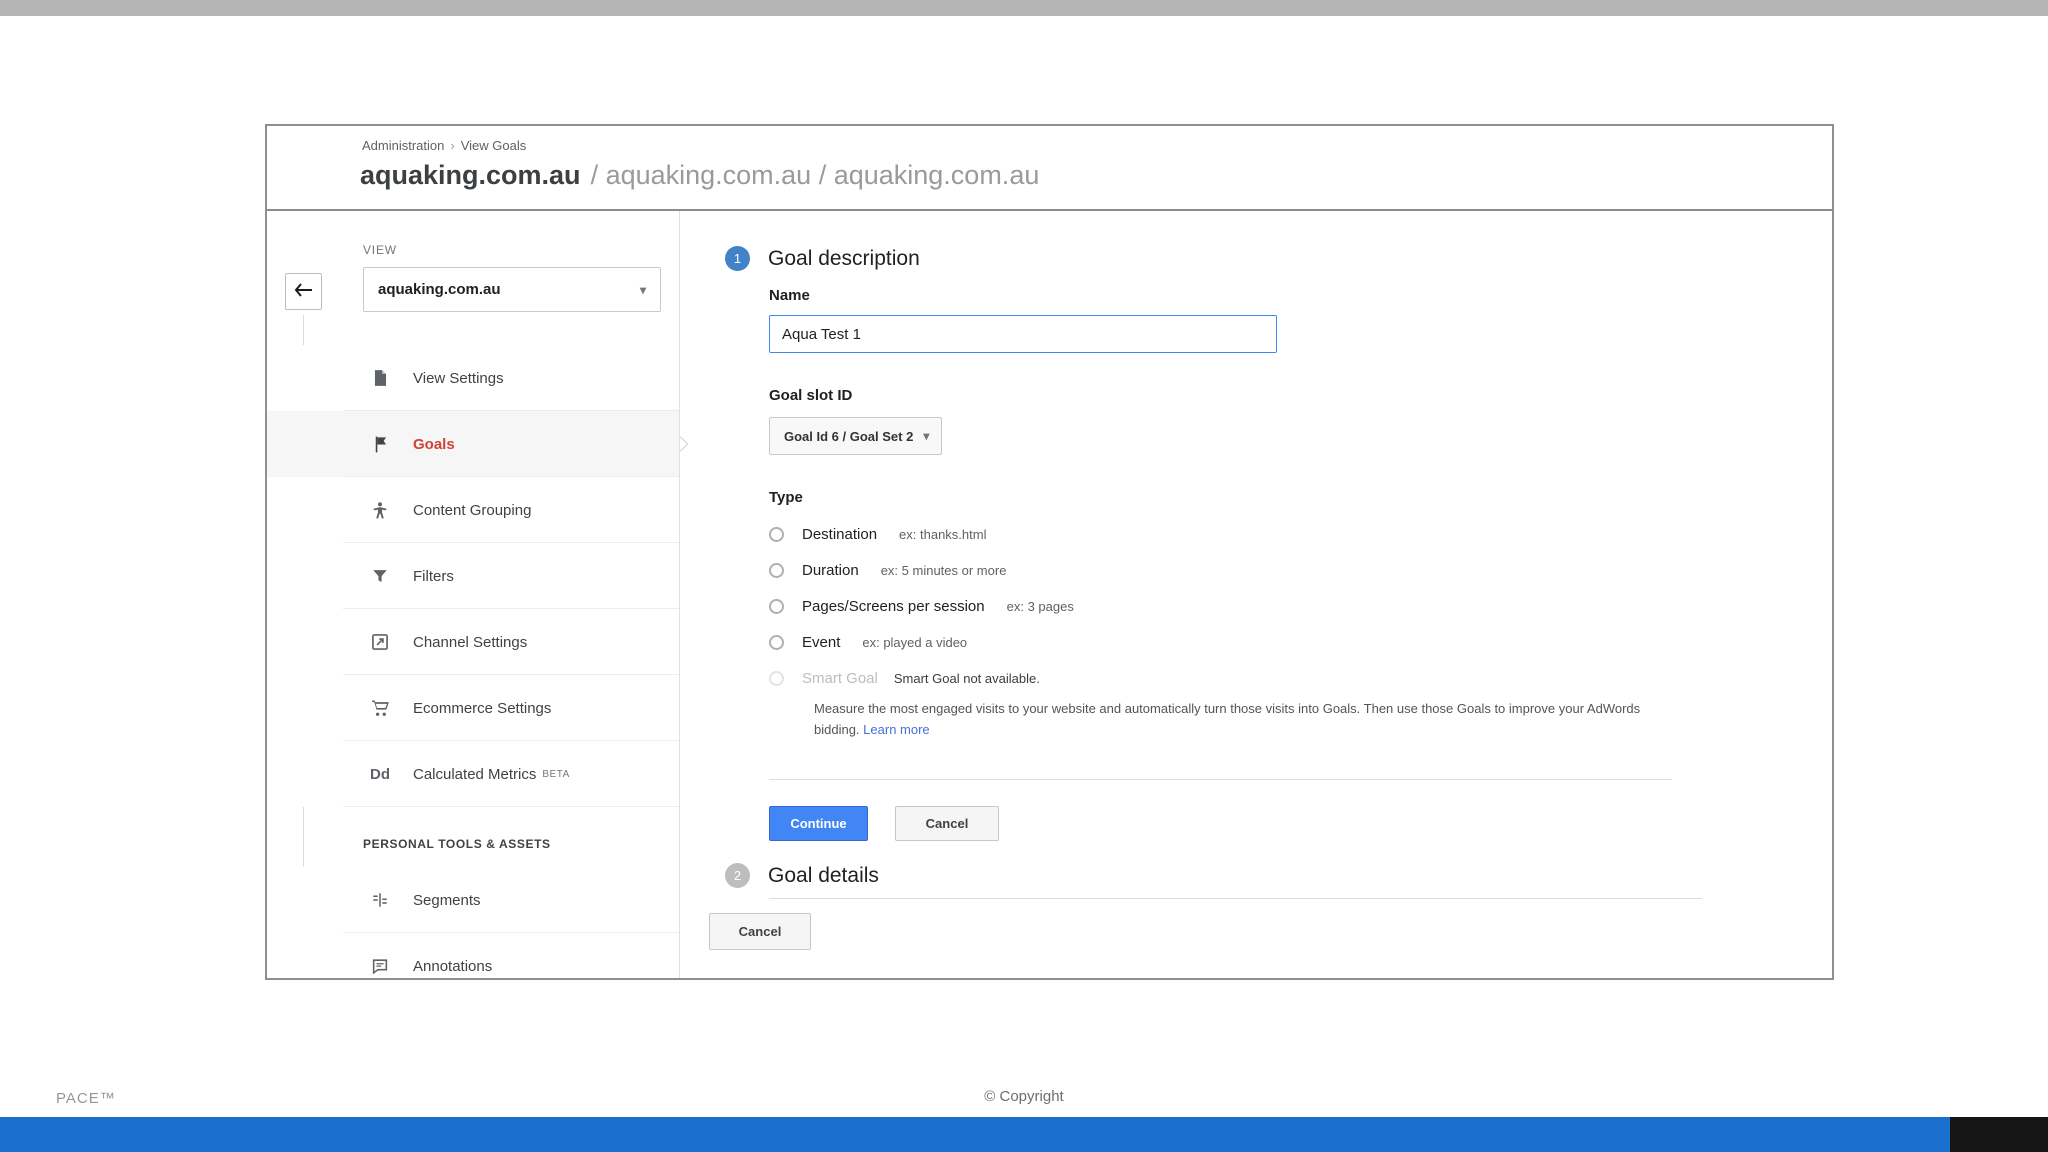 This screenshot has height=1152, width=2048. What do you see at coordinates (457, 844) in the screenshot?
I see `personal-tools-heading: PERSONAL TOOLS & ASSETS` at bounding box center [457, 844].